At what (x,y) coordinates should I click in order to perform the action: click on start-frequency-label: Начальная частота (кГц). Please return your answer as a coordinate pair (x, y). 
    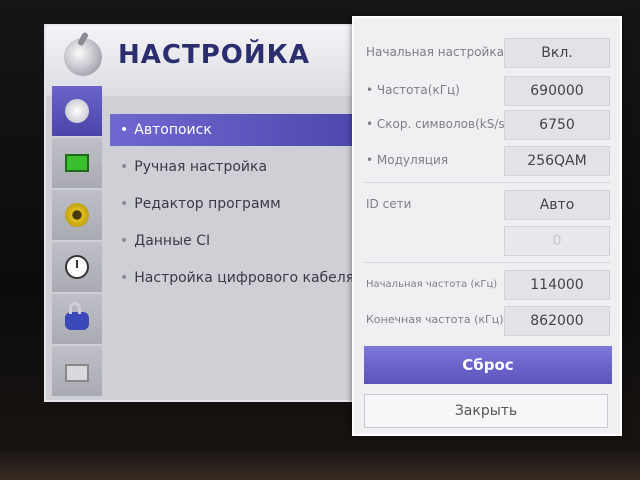
    Looking at the image, I should click on (432, 284).